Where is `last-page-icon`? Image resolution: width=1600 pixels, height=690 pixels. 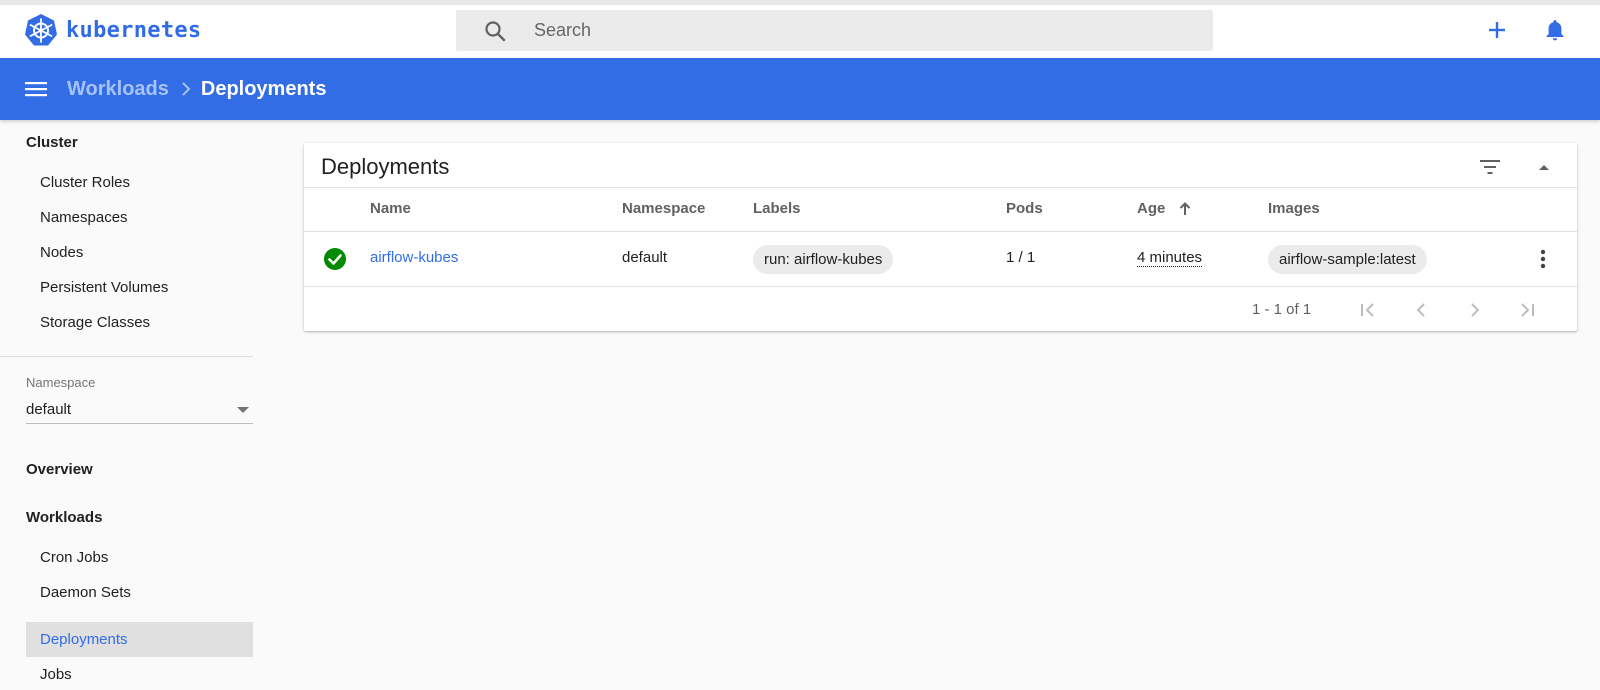 last-page-icon is located at coordinates (1527, 310).